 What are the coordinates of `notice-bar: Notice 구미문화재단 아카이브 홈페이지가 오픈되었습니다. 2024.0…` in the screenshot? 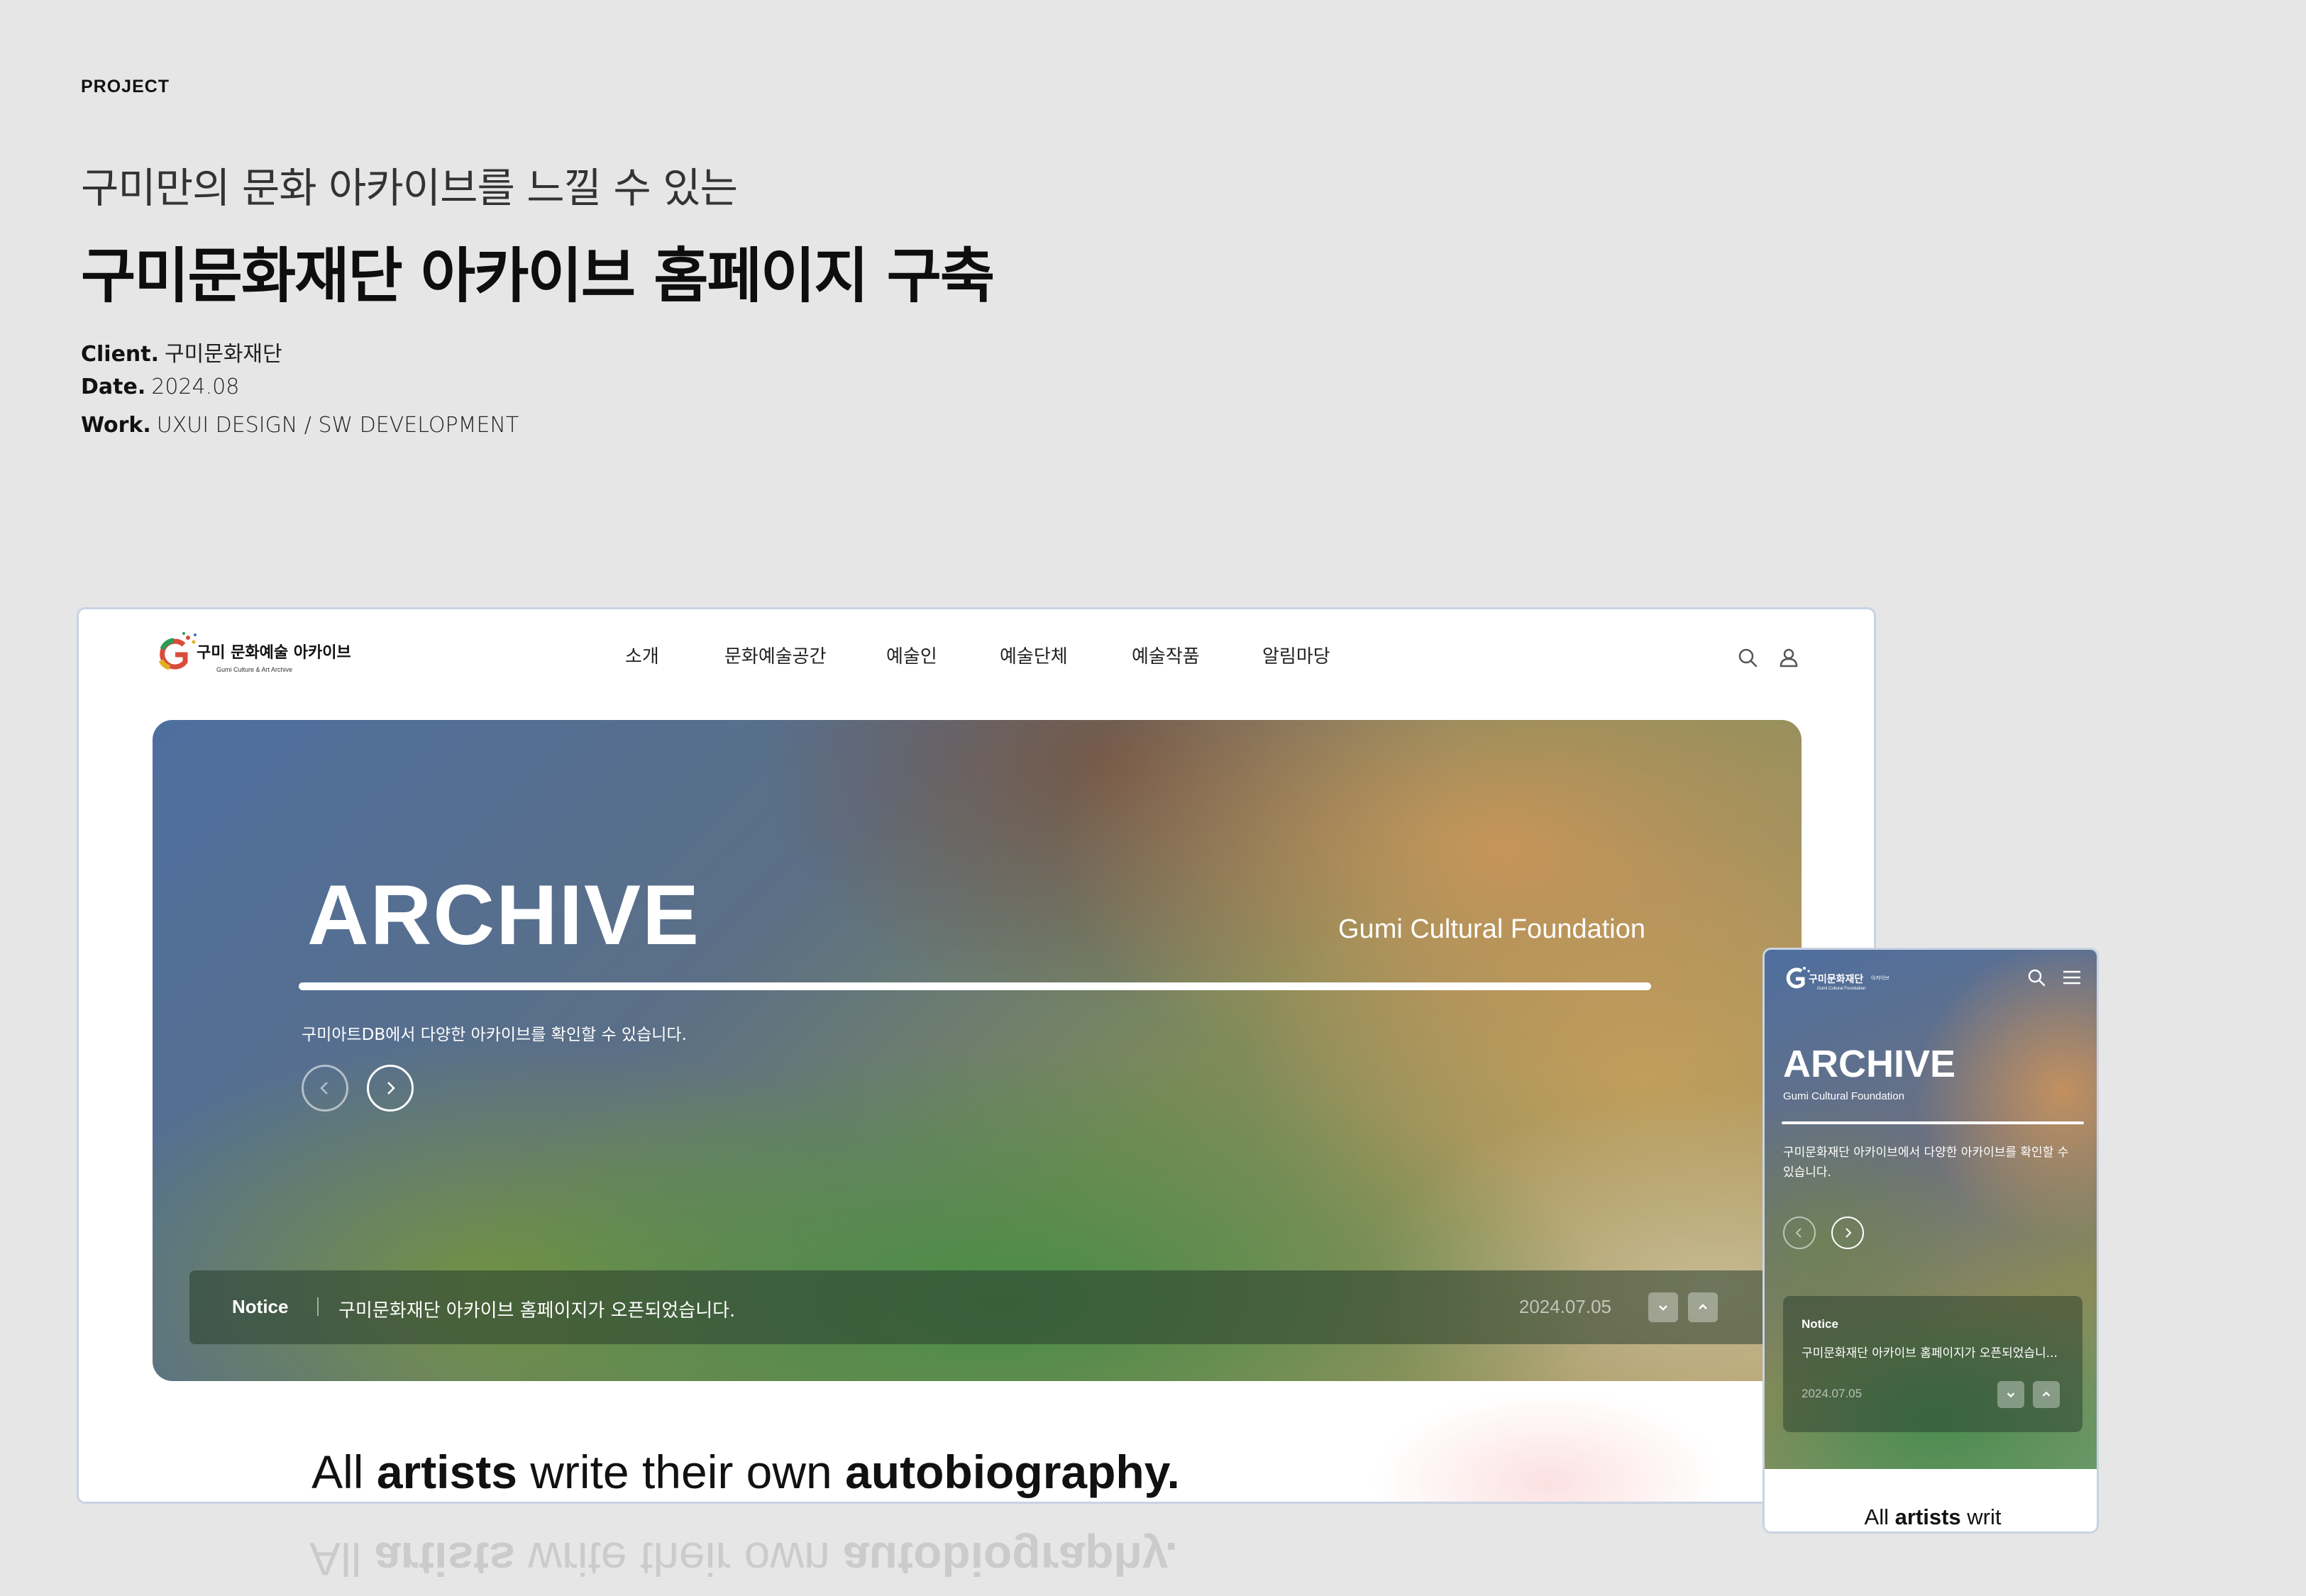 It's located at (979, 1307).